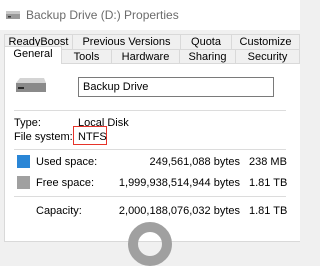 Image resolution: width=320 pixels, height=266 pixels. What do you see at coordinates (206, 42) in the screenshot?
I see `tab-quota: Quota` at bounding box center [206, 42].